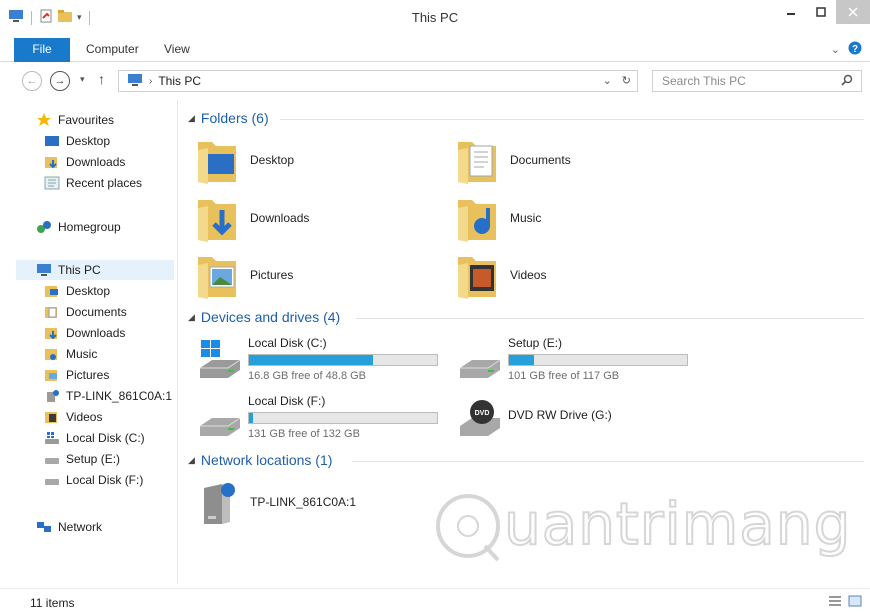  What do you see at coordinates (626, 80) in the screenshot?
I see `refresh-icon: ↻` at bounding box center [626, 80].